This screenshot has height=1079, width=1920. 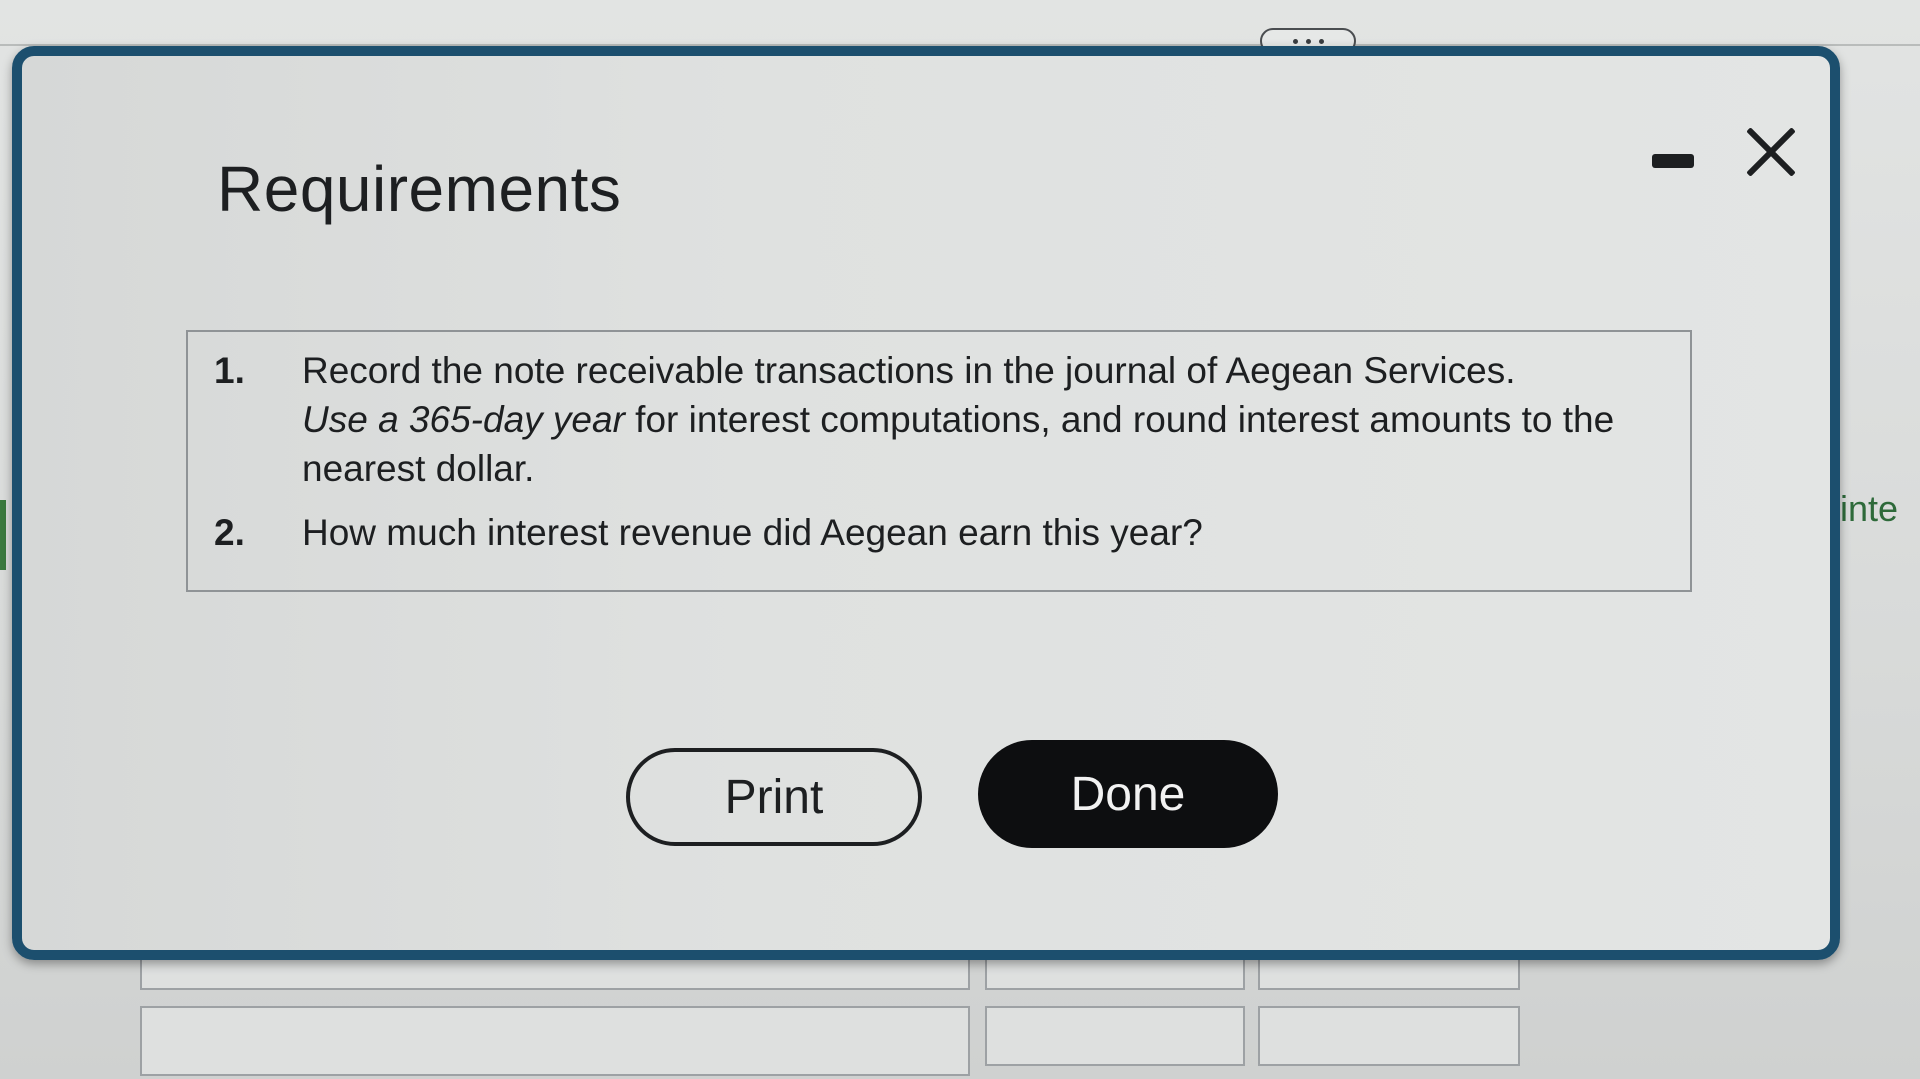 What do you see at coordinates (1772, 152) in the screenshot?
I see `close-icon` at bounding box center [1772, 152].